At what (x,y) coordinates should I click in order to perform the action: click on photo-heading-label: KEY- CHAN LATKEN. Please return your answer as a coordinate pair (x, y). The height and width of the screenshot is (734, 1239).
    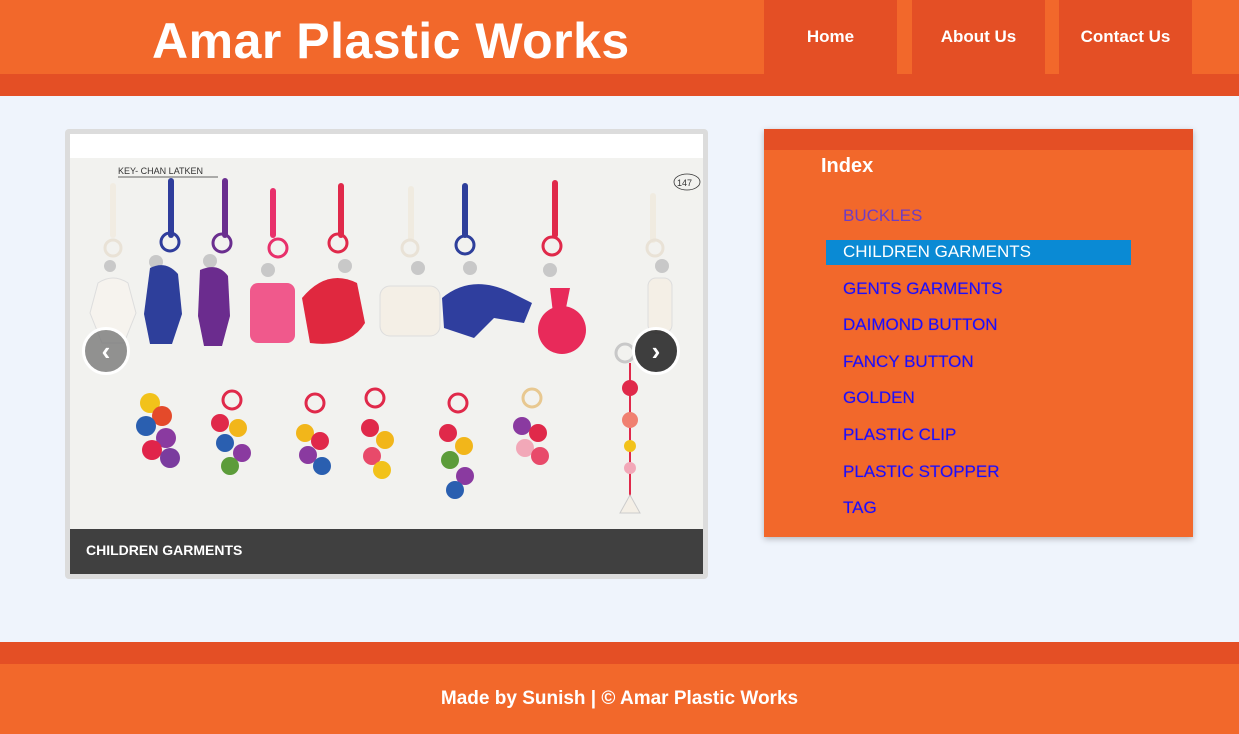
    Looking at the image, I should click on (160, 171).